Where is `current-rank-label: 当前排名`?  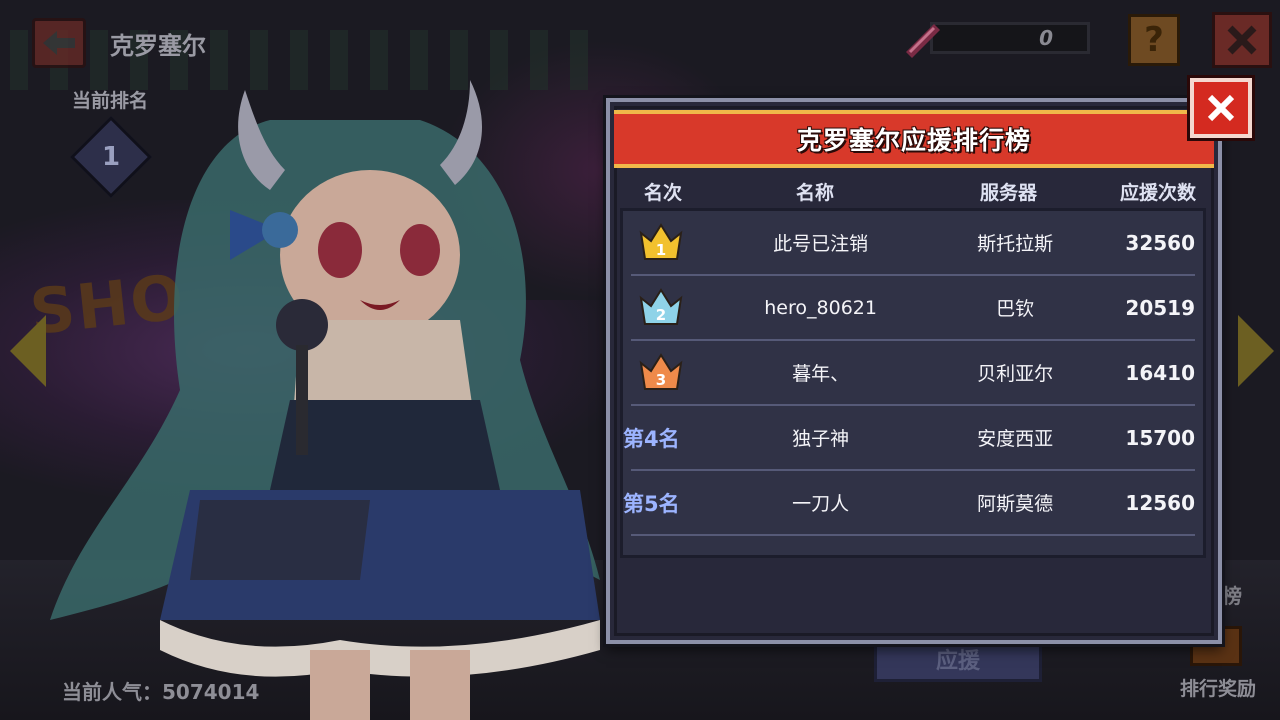 current-rank-label: 当前排名 is located at coordinates (110, 101).